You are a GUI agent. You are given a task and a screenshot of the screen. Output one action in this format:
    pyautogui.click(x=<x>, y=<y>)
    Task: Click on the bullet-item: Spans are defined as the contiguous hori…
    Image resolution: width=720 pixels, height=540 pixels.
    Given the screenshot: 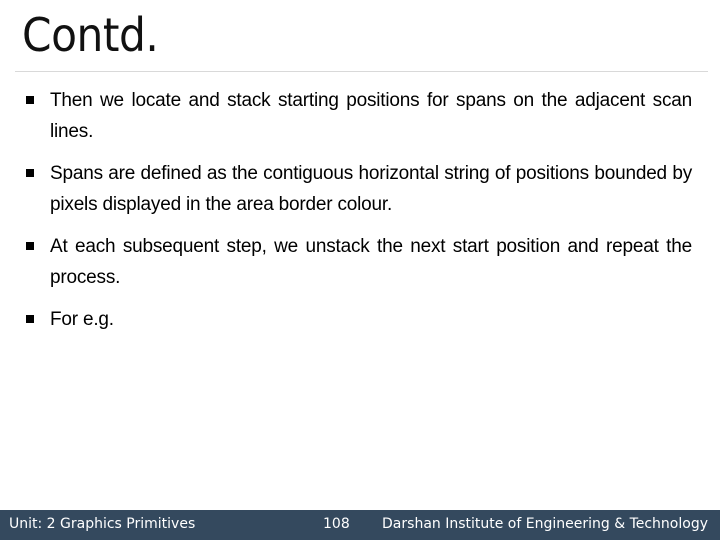 What is the action you would take?
    pyautogui.click(x=356, y=189)
    